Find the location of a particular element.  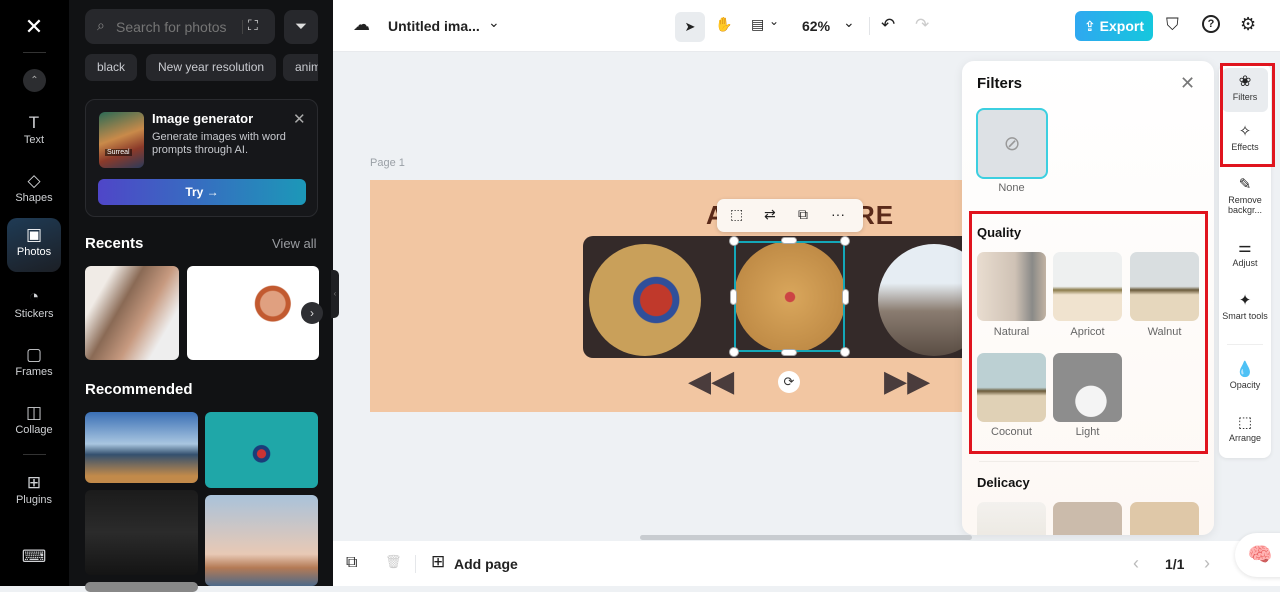

smart-tools-icon: ✦ is located at coordinates (1245, 300).